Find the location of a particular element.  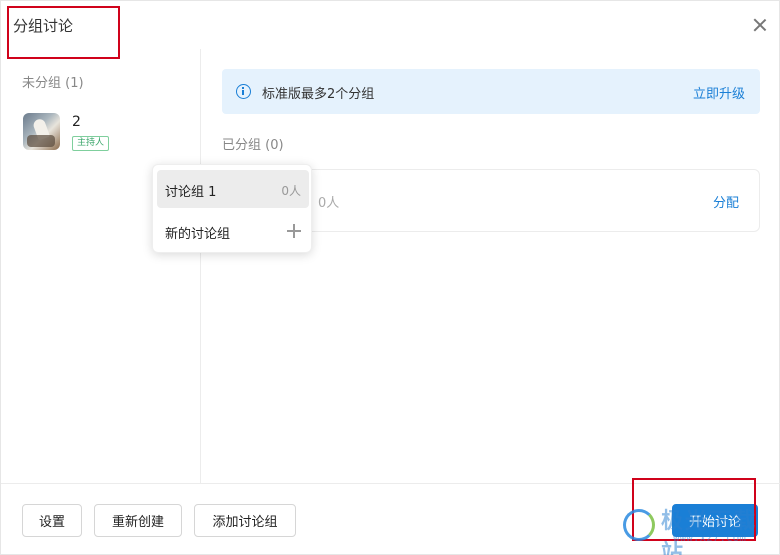

upgrade-link: 立即升级 is located at coordinates (719, 92).